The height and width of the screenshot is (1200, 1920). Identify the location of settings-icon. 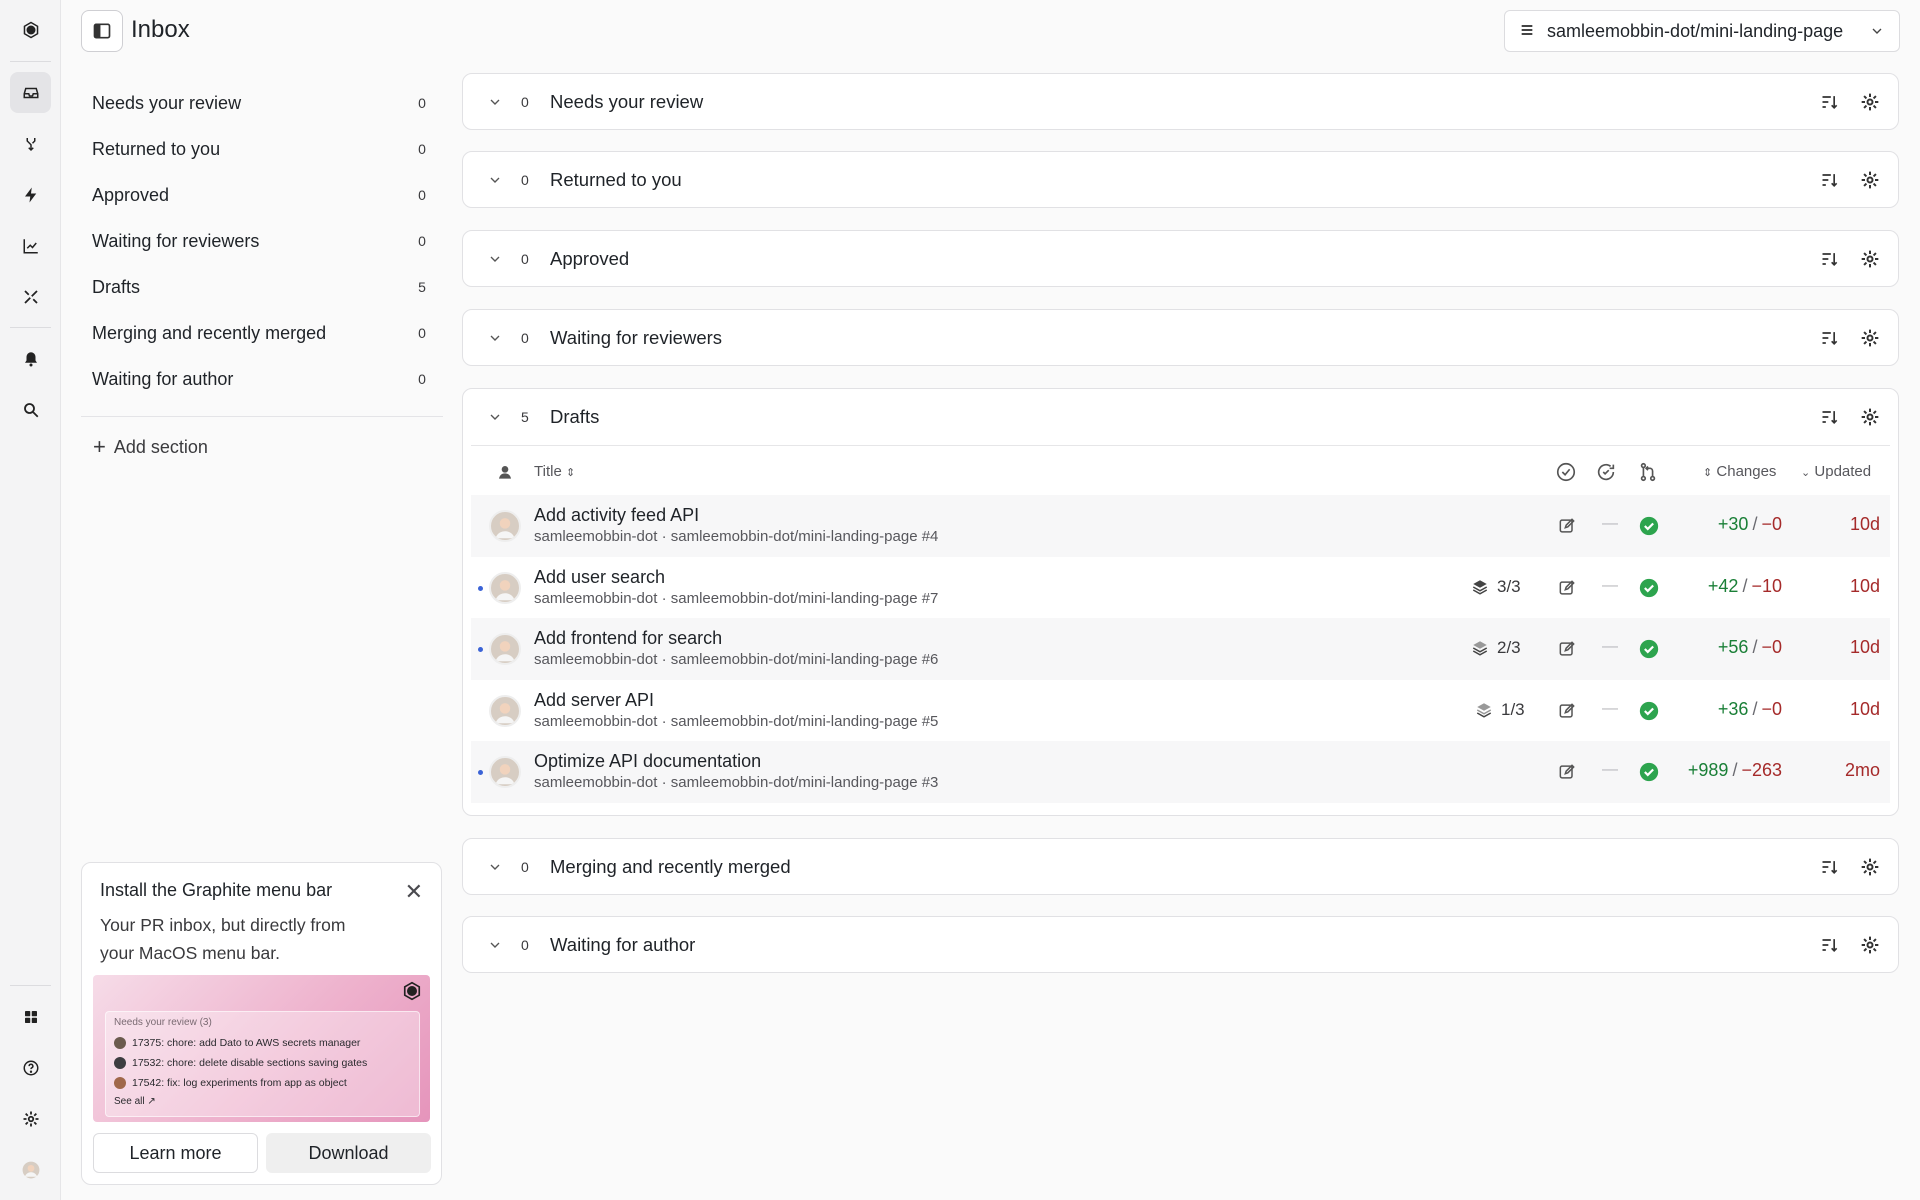
(30, 1118).